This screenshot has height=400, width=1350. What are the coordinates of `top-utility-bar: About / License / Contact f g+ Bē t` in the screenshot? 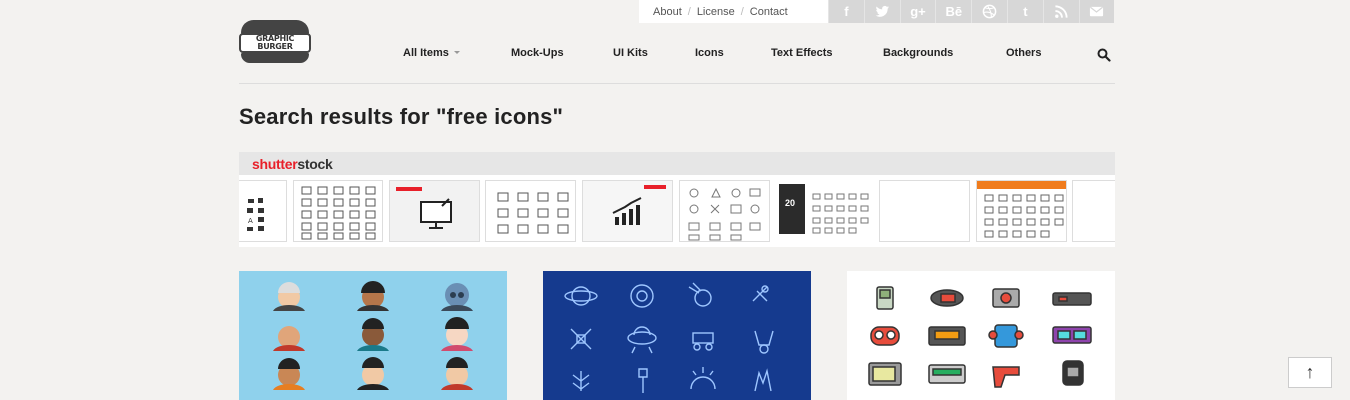 It's located at (877, 11).